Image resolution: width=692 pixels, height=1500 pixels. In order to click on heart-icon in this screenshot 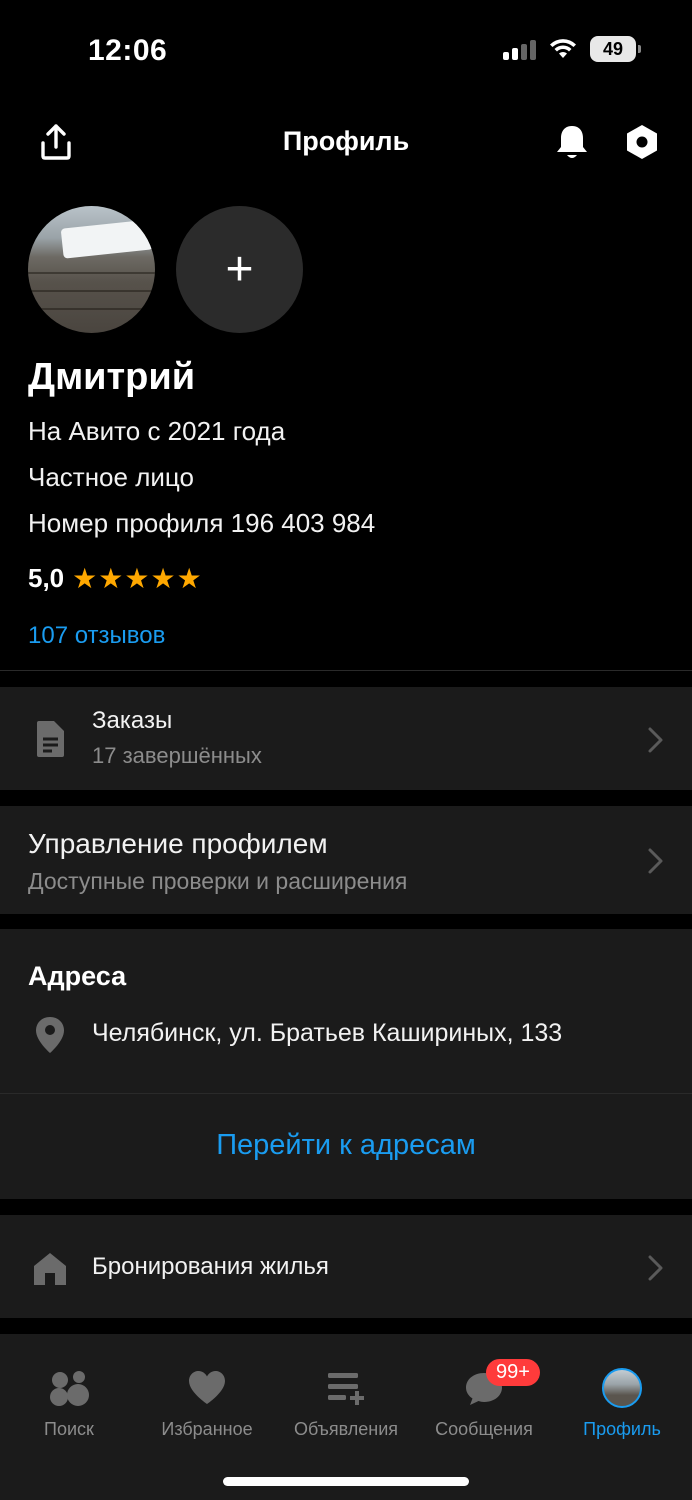, I will do `click(207, 1388)`.